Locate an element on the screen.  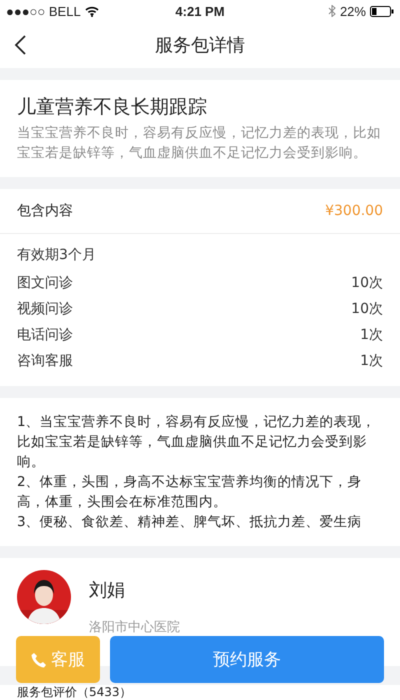
wifi-icon is located at coordinates (91, 11).